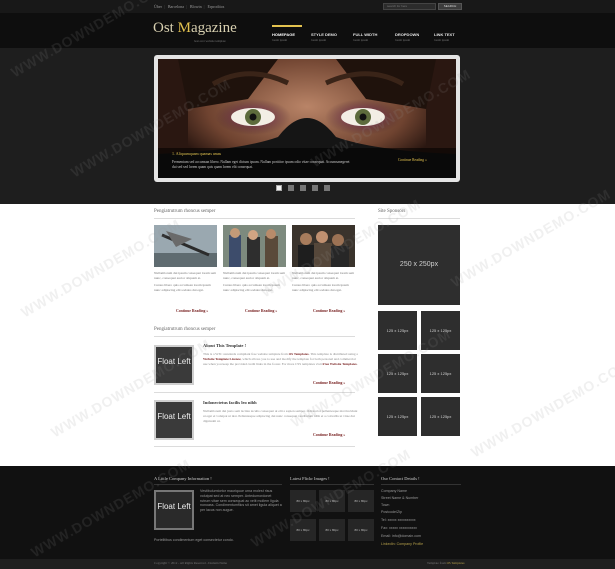 This screenshot has height=569, width=615. What do you see at coordinates (310, 478) in the screenshot?
I see `footer-column-title: Latest Flickr Images !` at bounding box center [310, 478].